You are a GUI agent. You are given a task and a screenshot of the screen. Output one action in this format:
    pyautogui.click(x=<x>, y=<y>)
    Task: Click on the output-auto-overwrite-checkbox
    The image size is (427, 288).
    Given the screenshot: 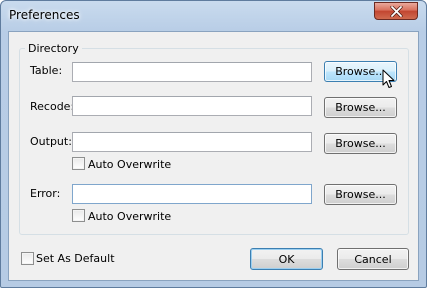 What is the action you would take?
    pyautogui.click(x=78, y=163)
    